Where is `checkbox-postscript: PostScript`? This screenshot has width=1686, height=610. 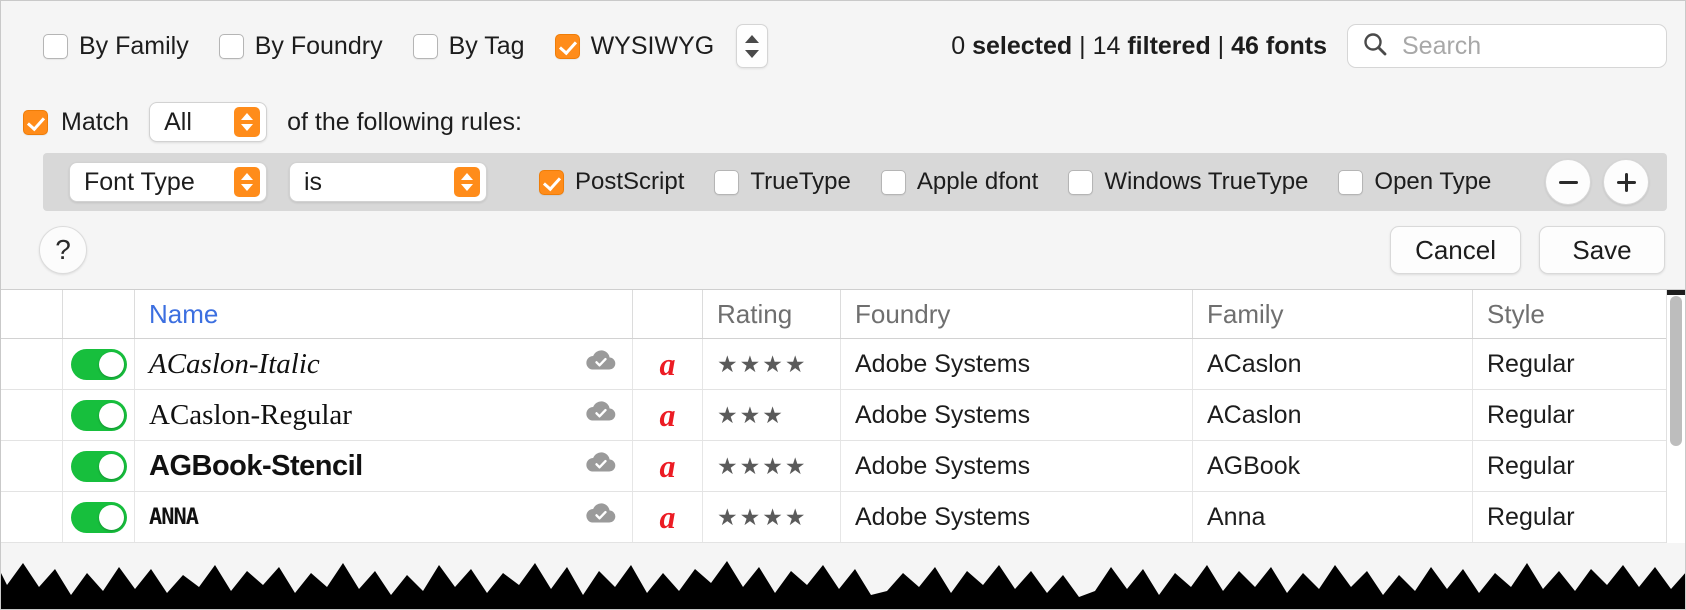 checkbox-postscript: PostScript is located at coordinates (611, 182).